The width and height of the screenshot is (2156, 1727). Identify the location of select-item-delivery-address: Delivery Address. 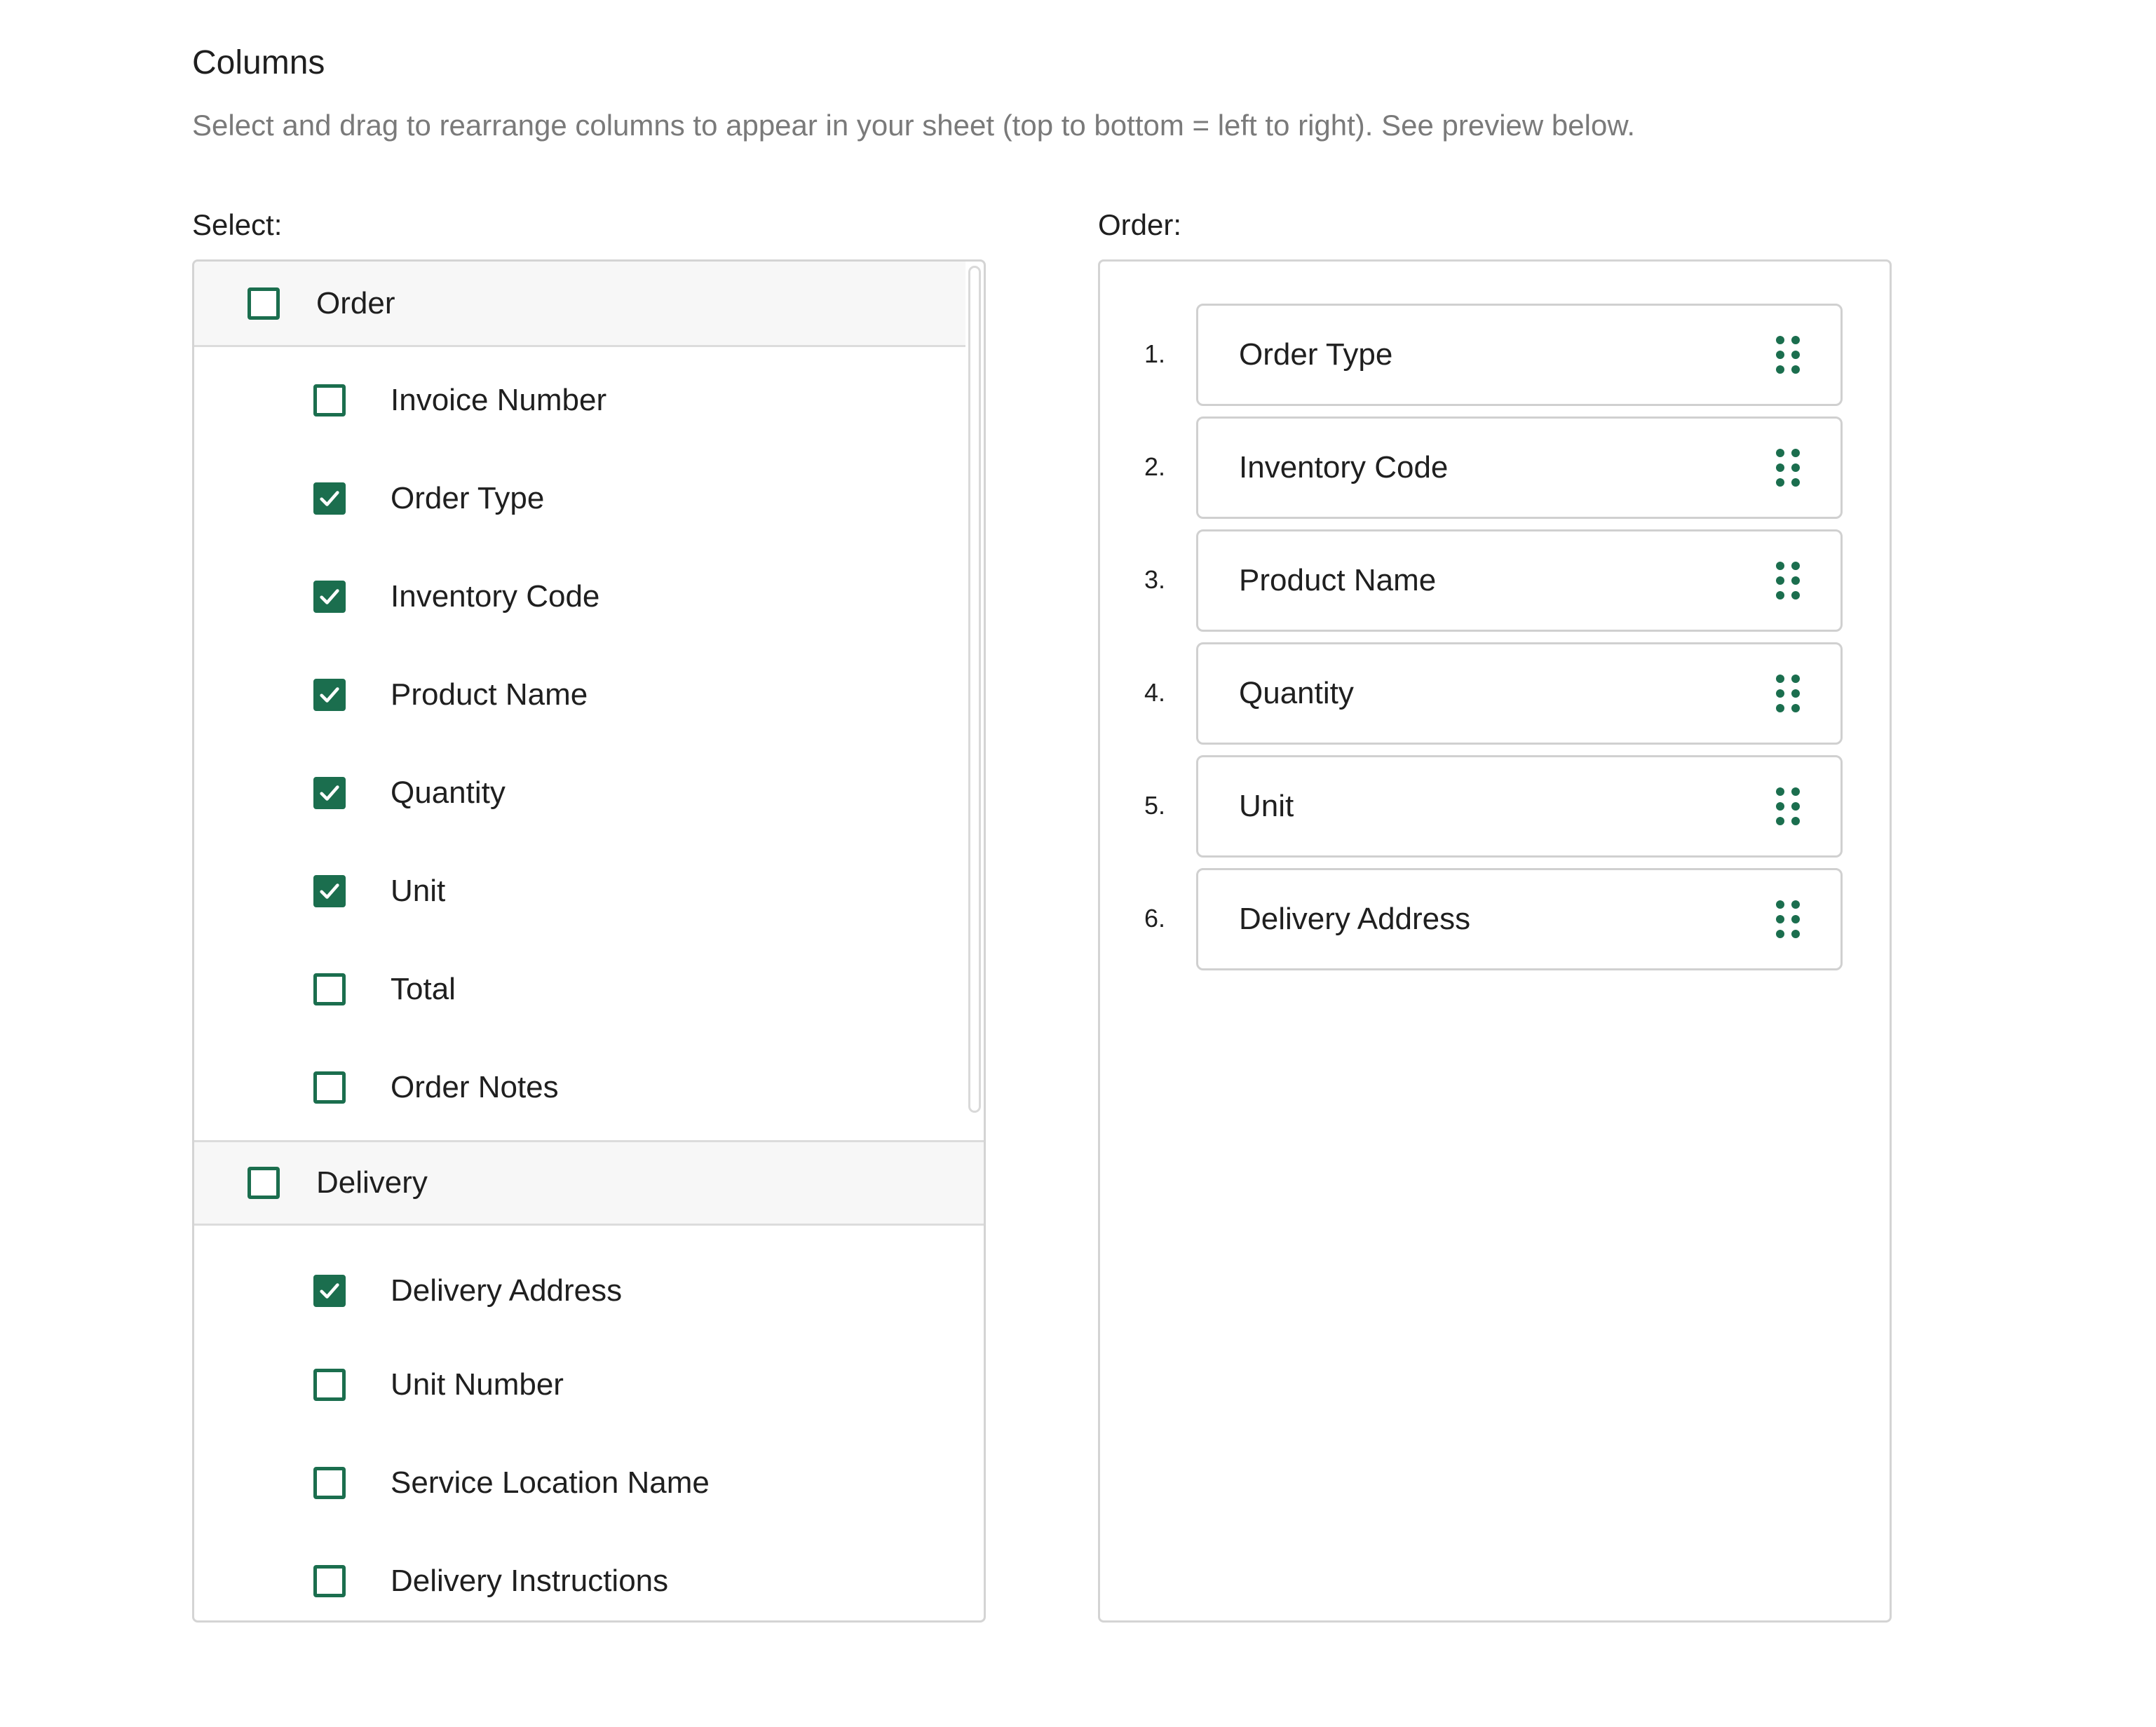
(576, 1291).